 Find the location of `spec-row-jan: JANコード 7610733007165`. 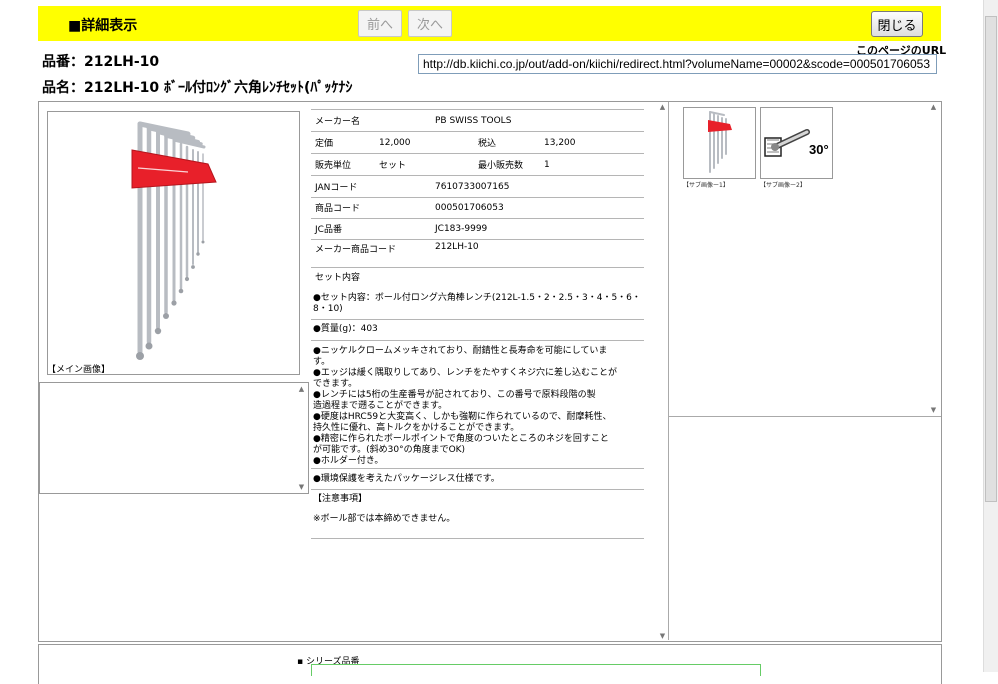

spec-row-jan: JANコード 7610733007165 is located at coordinates (477, 187).